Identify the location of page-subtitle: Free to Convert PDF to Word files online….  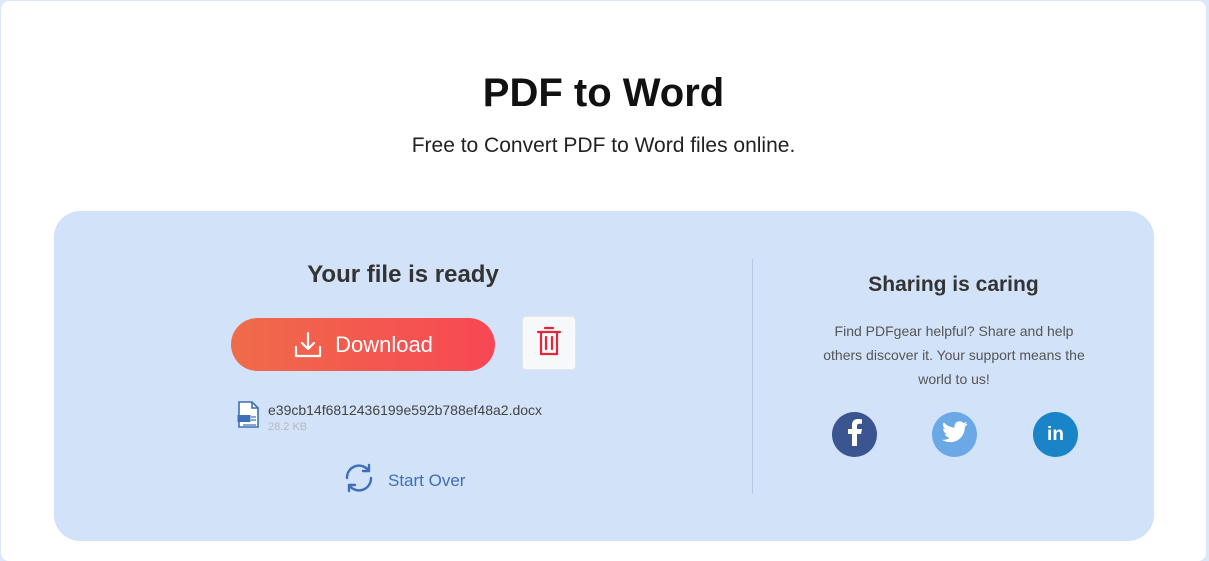
(603, 145).